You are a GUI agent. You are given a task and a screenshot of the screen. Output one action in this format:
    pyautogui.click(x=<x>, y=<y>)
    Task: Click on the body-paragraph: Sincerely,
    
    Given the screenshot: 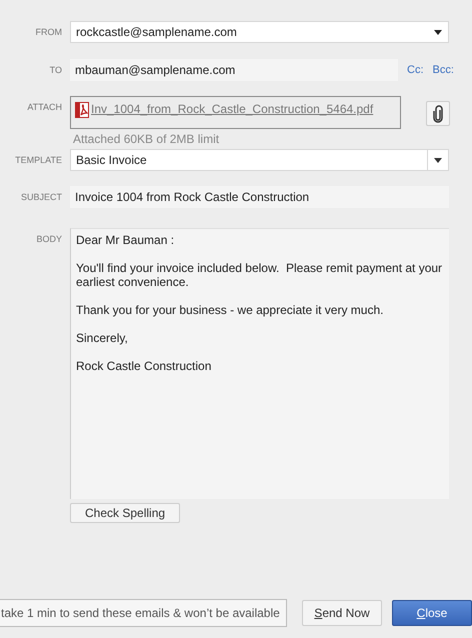 What is the action you would take?
    pyautogui.click(x=102, y=338)
    